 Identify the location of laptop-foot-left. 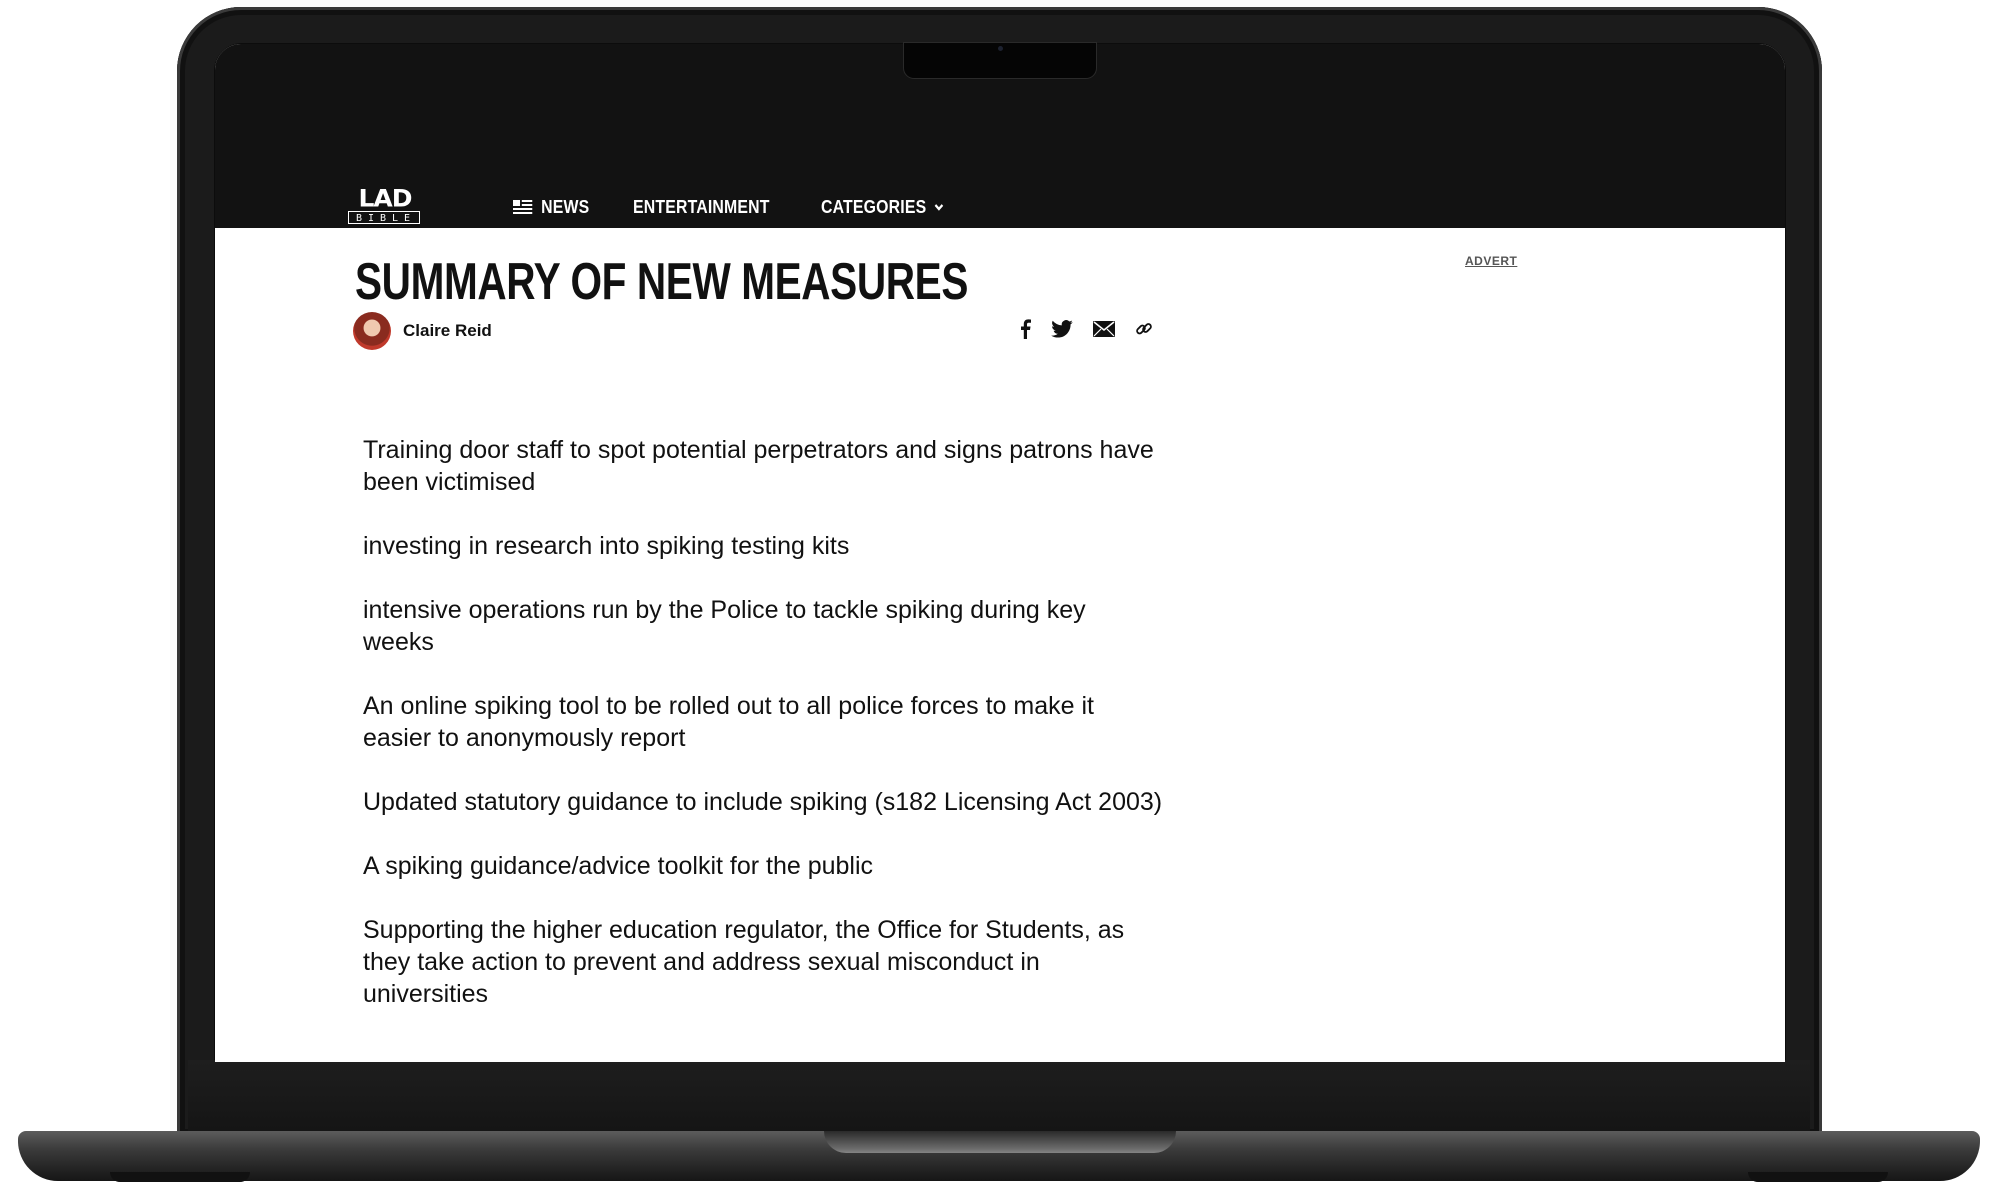
(180, 1177).